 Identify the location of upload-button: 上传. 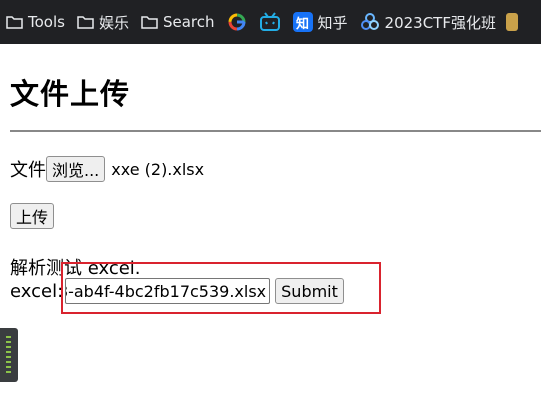
(32, 216).